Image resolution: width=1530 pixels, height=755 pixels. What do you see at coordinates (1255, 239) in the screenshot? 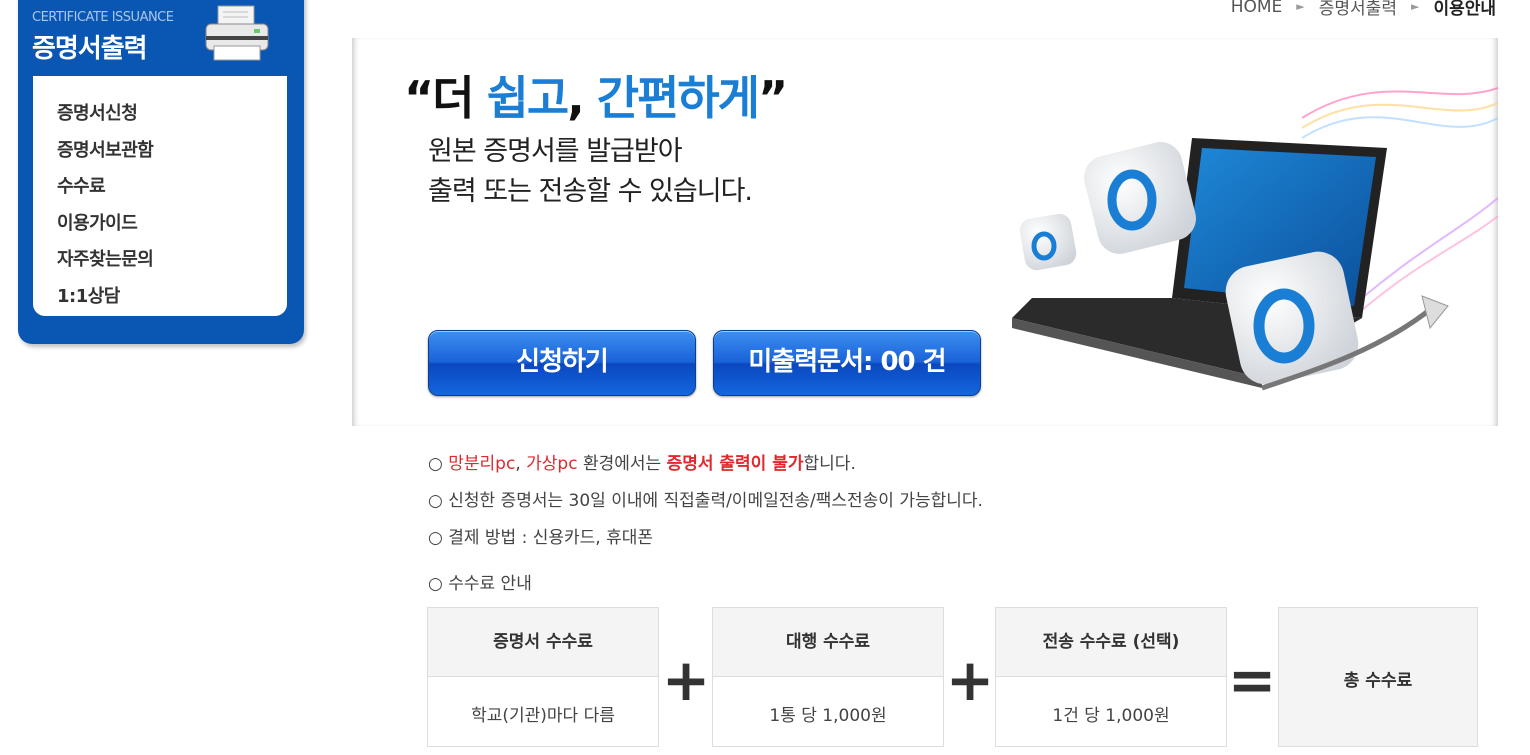
I see `laptop-illustration` at bounding box center [1255, 239].